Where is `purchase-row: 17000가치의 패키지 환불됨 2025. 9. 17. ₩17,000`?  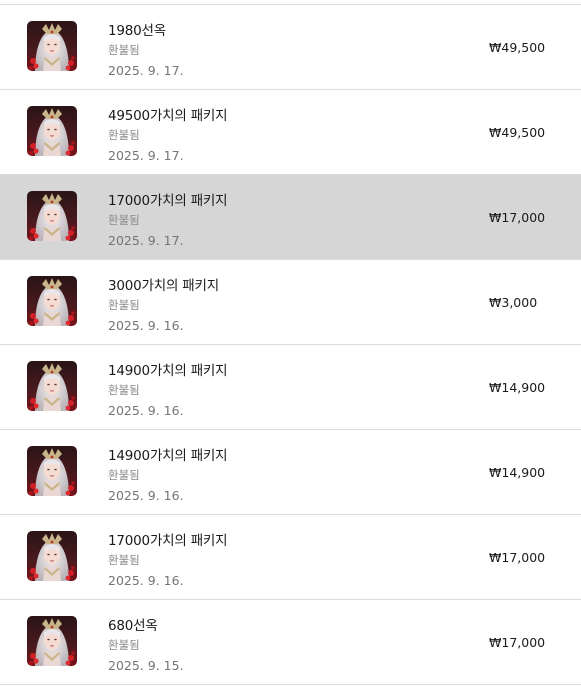 purchase-row: 17000가치의 패키지 환불됨 2025. 9. 17. ₩17,000 is located at coordinates (290, 217).